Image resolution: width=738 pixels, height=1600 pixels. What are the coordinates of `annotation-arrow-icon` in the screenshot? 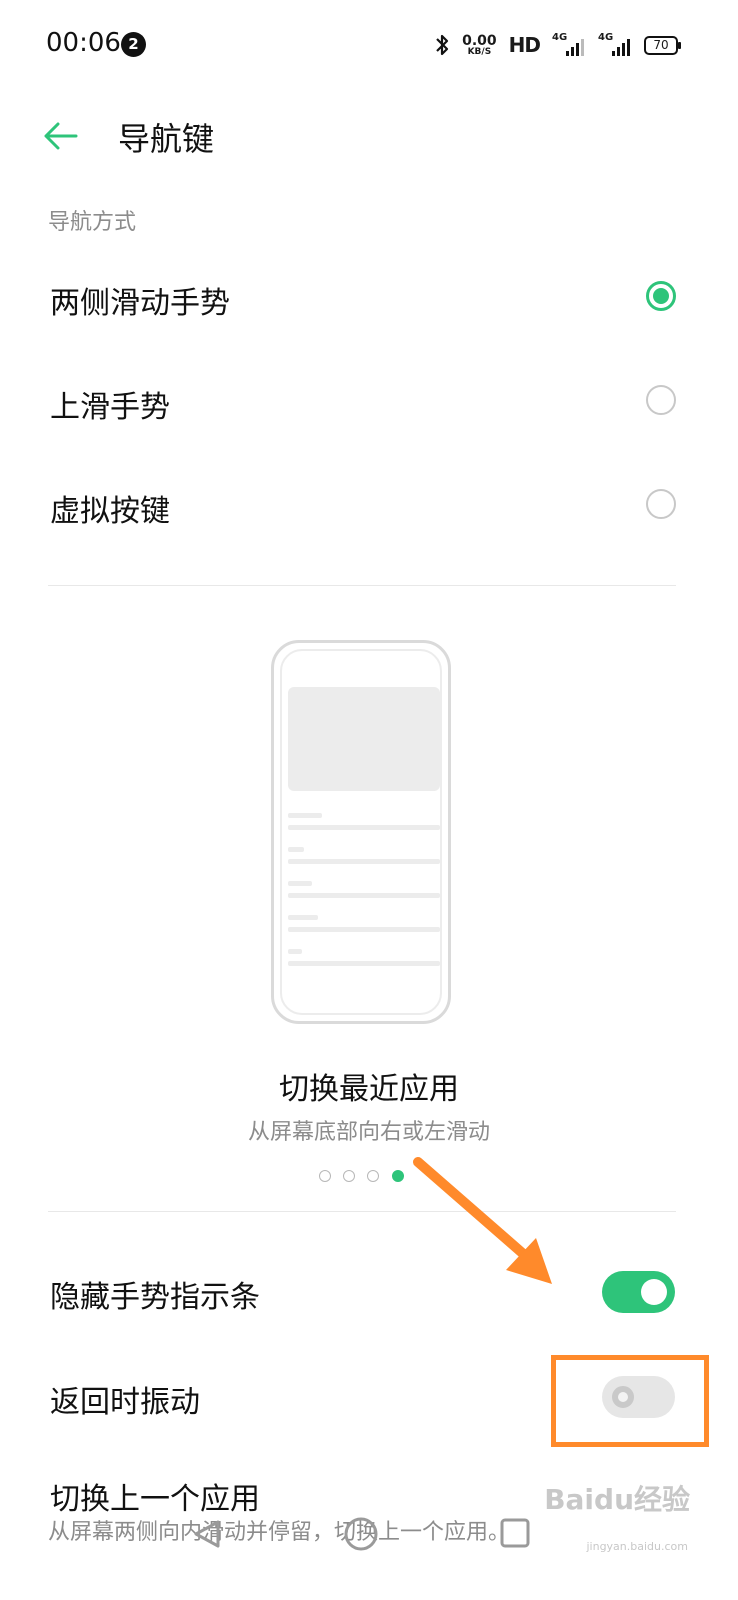 It's located at (482, 1220).